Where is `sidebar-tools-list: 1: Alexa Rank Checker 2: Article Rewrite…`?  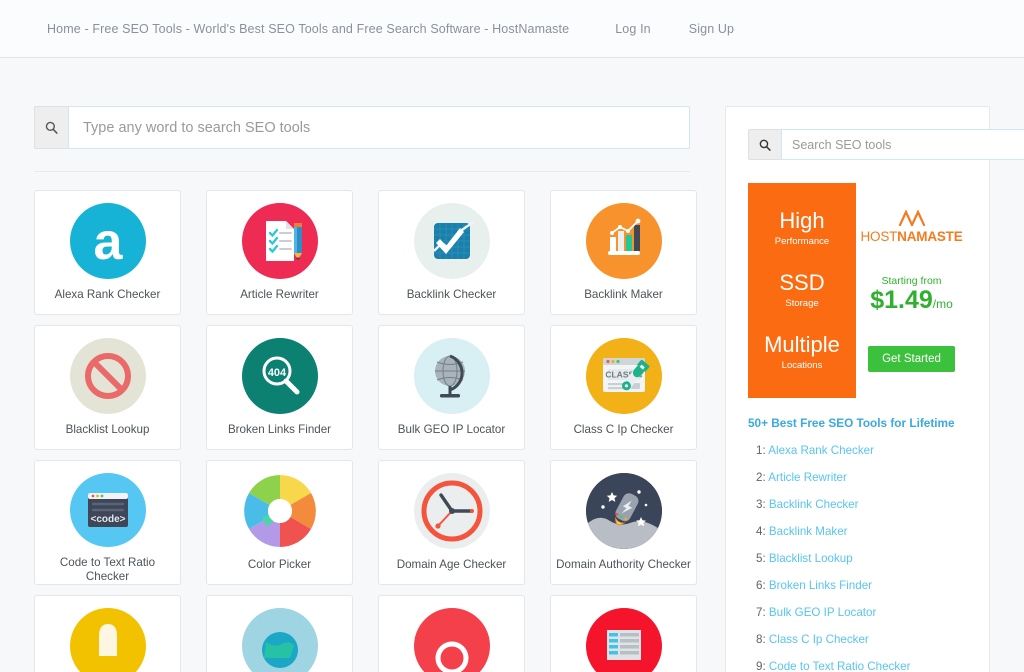
sidebar-tools-list: 1: Alexa Rank Checker 2: Article Rewrite… is located at coordinates (857, 558).